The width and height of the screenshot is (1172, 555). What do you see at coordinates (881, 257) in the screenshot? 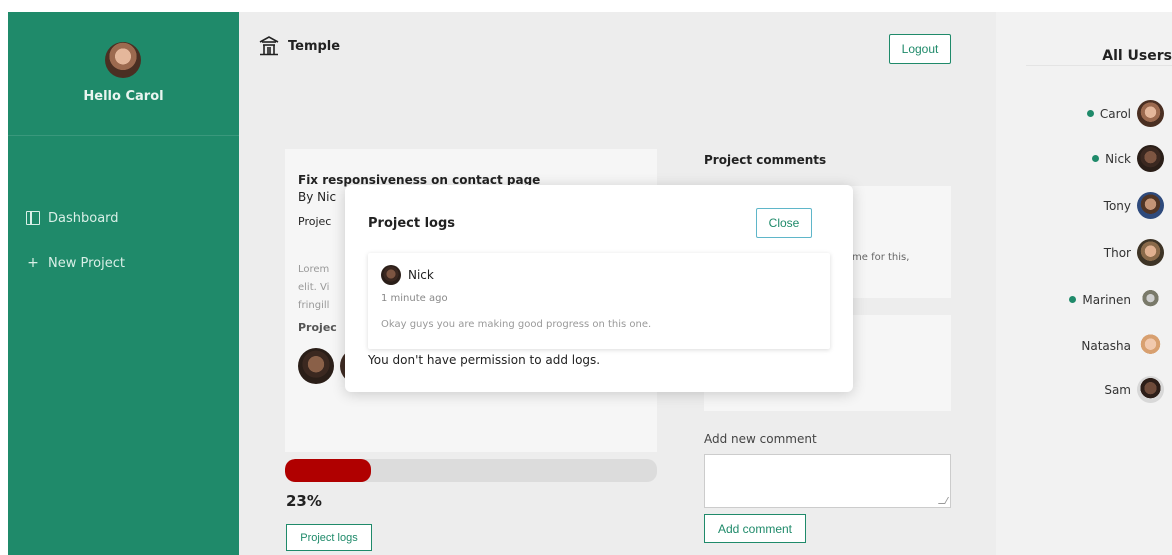
I see `comment-text: me for this,` at bounding box center [881, 257].